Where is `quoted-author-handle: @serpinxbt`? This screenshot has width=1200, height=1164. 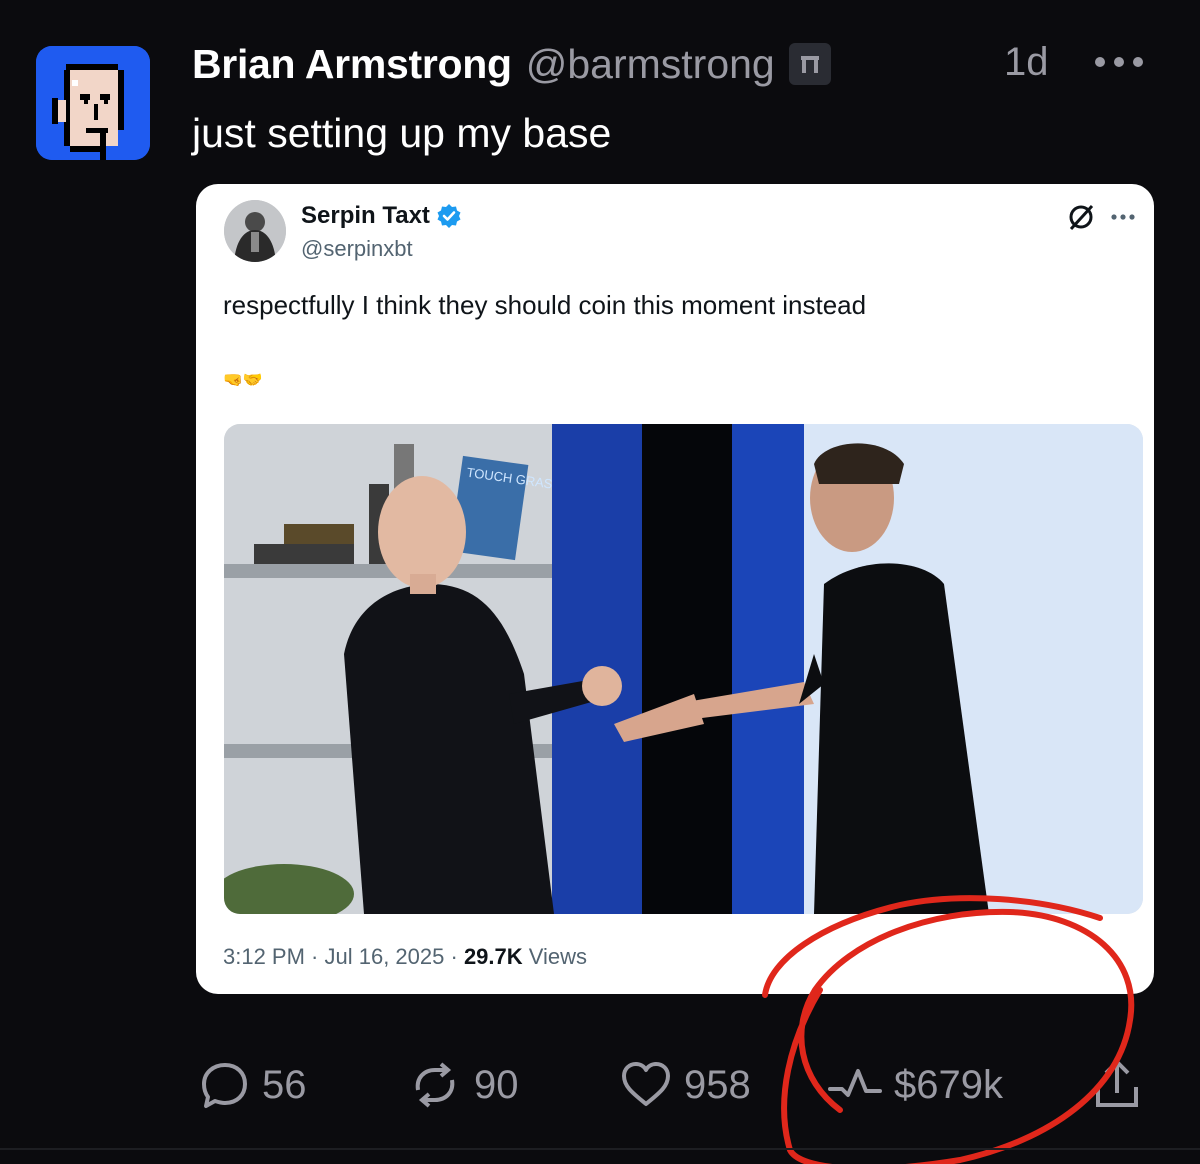
quoted-author-handle: @serpinxbt is located at coordinates (357, 249).